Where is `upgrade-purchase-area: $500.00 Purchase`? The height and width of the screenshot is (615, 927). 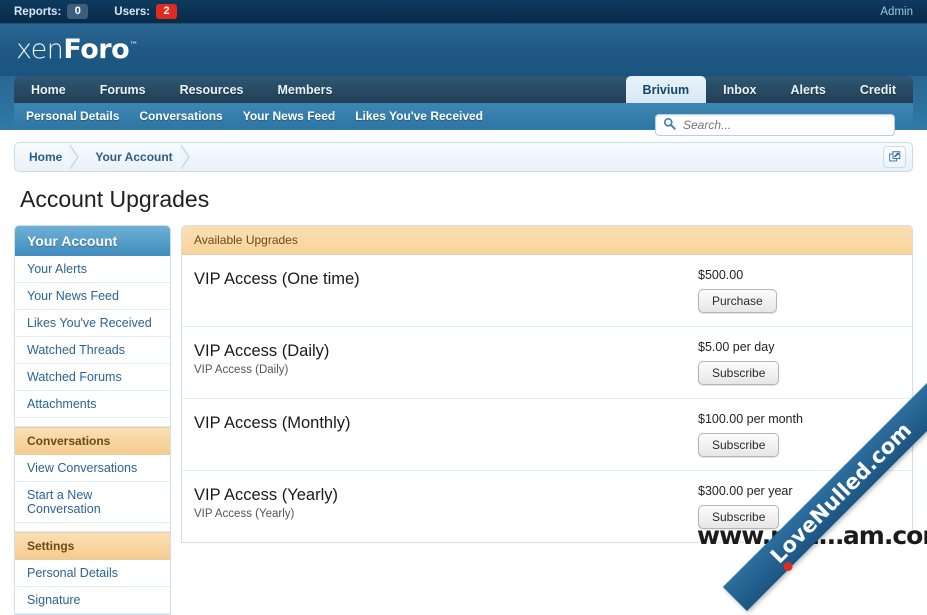 upgrade-purchase-area: $500.00 Purchase is located at coordinates (795, 290).